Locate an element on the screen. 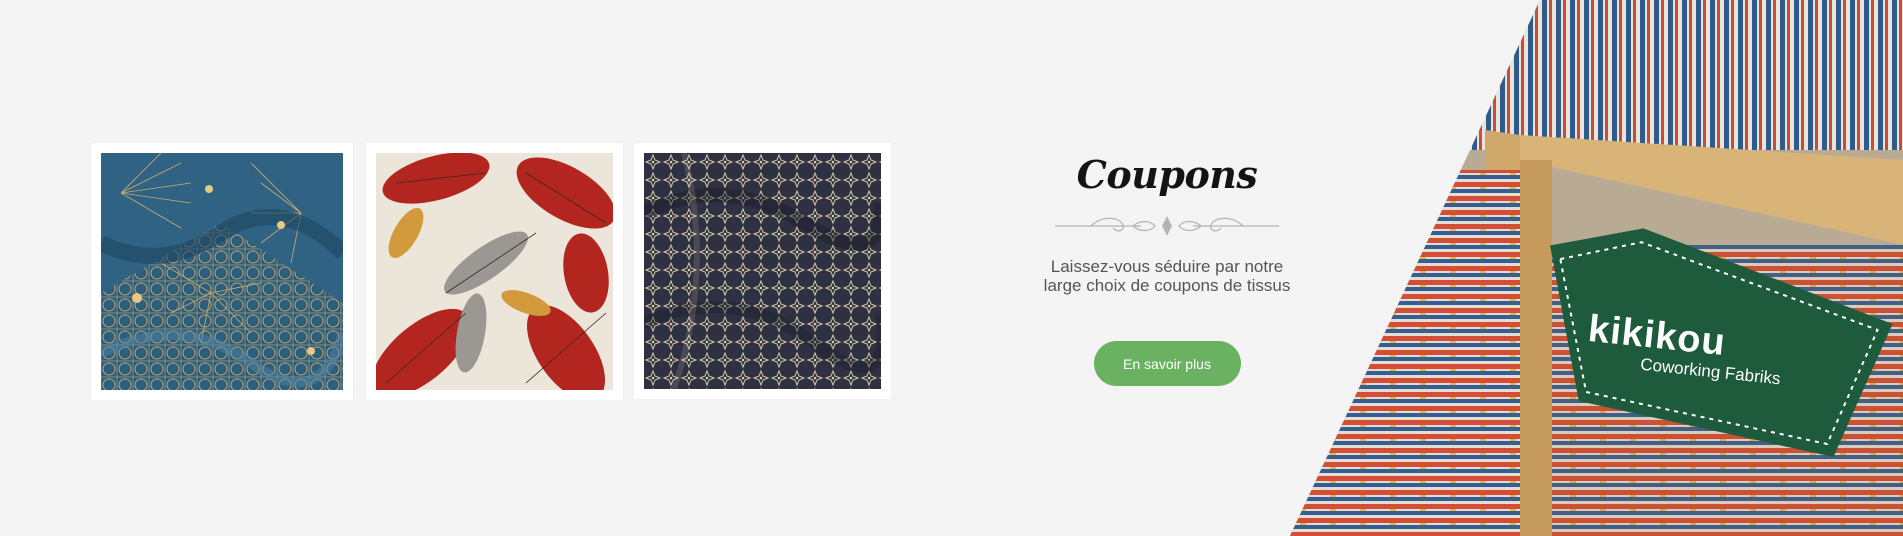 Image resolution: width=1903 pixels, height=536 pixels. fabric-image-red-leaves is located at coordinates (494, 271).